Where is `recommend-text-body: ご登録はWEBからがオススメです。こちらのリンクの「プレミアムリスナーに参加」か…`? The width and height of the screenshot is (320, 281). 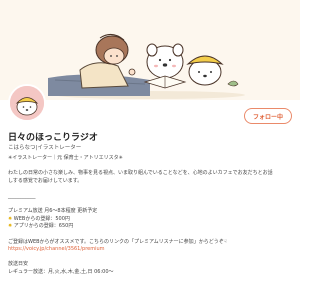
recommend-text-body: ご登録はWEBからがオススメです。こちらのリンクの「プレミアムリスナーに参加」か… is located at coordinates (116, 241).